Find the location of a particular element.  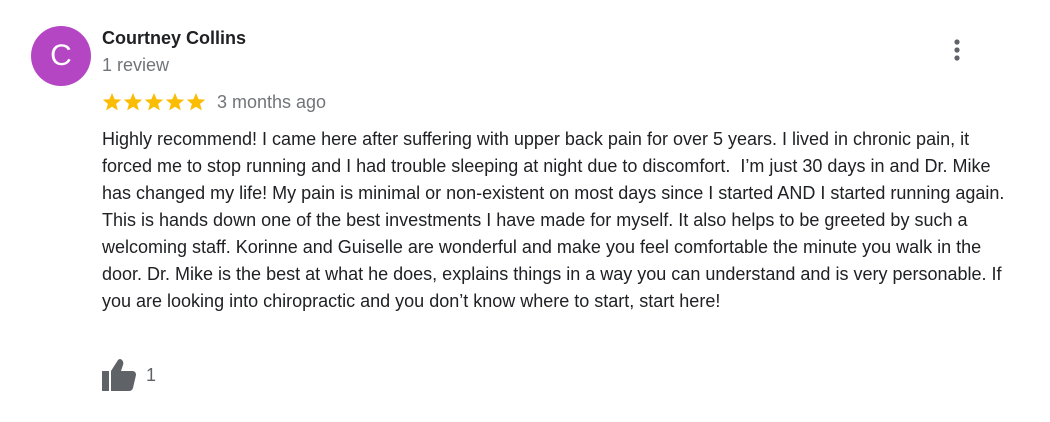

more-options-button is located at coordinates (957, 50).